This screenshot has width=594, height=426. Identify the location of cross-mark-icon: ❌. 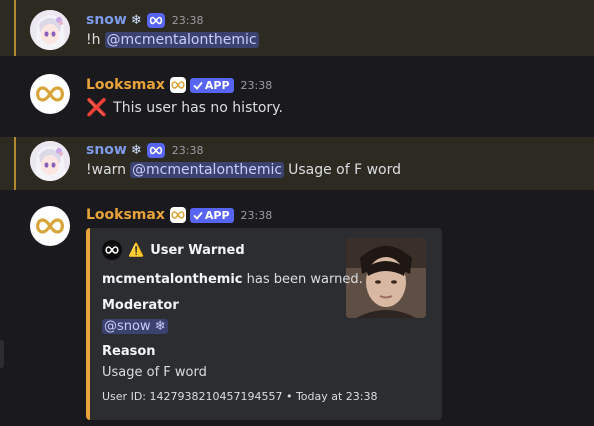
(97, 108).